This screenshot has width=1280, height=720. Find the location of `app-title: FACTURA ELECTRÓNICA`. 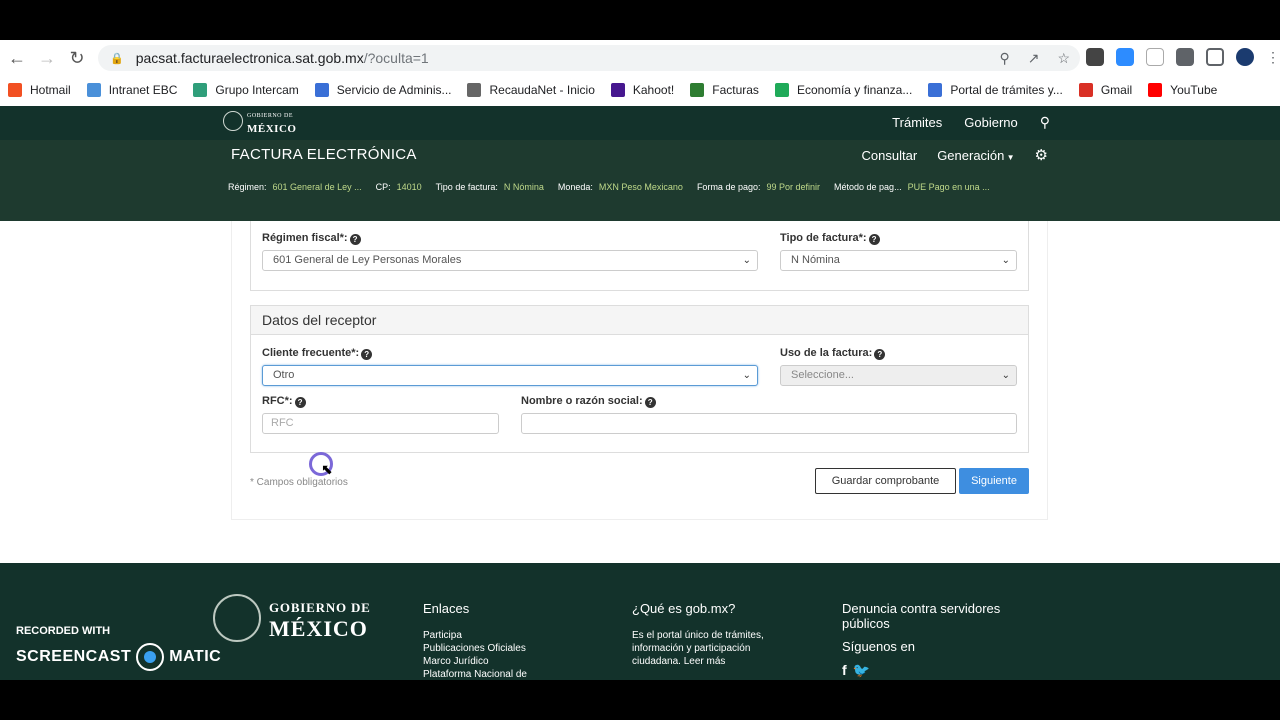

app-title: FACTURA ELECTRÓNICA is located at coordinates (324, 154).